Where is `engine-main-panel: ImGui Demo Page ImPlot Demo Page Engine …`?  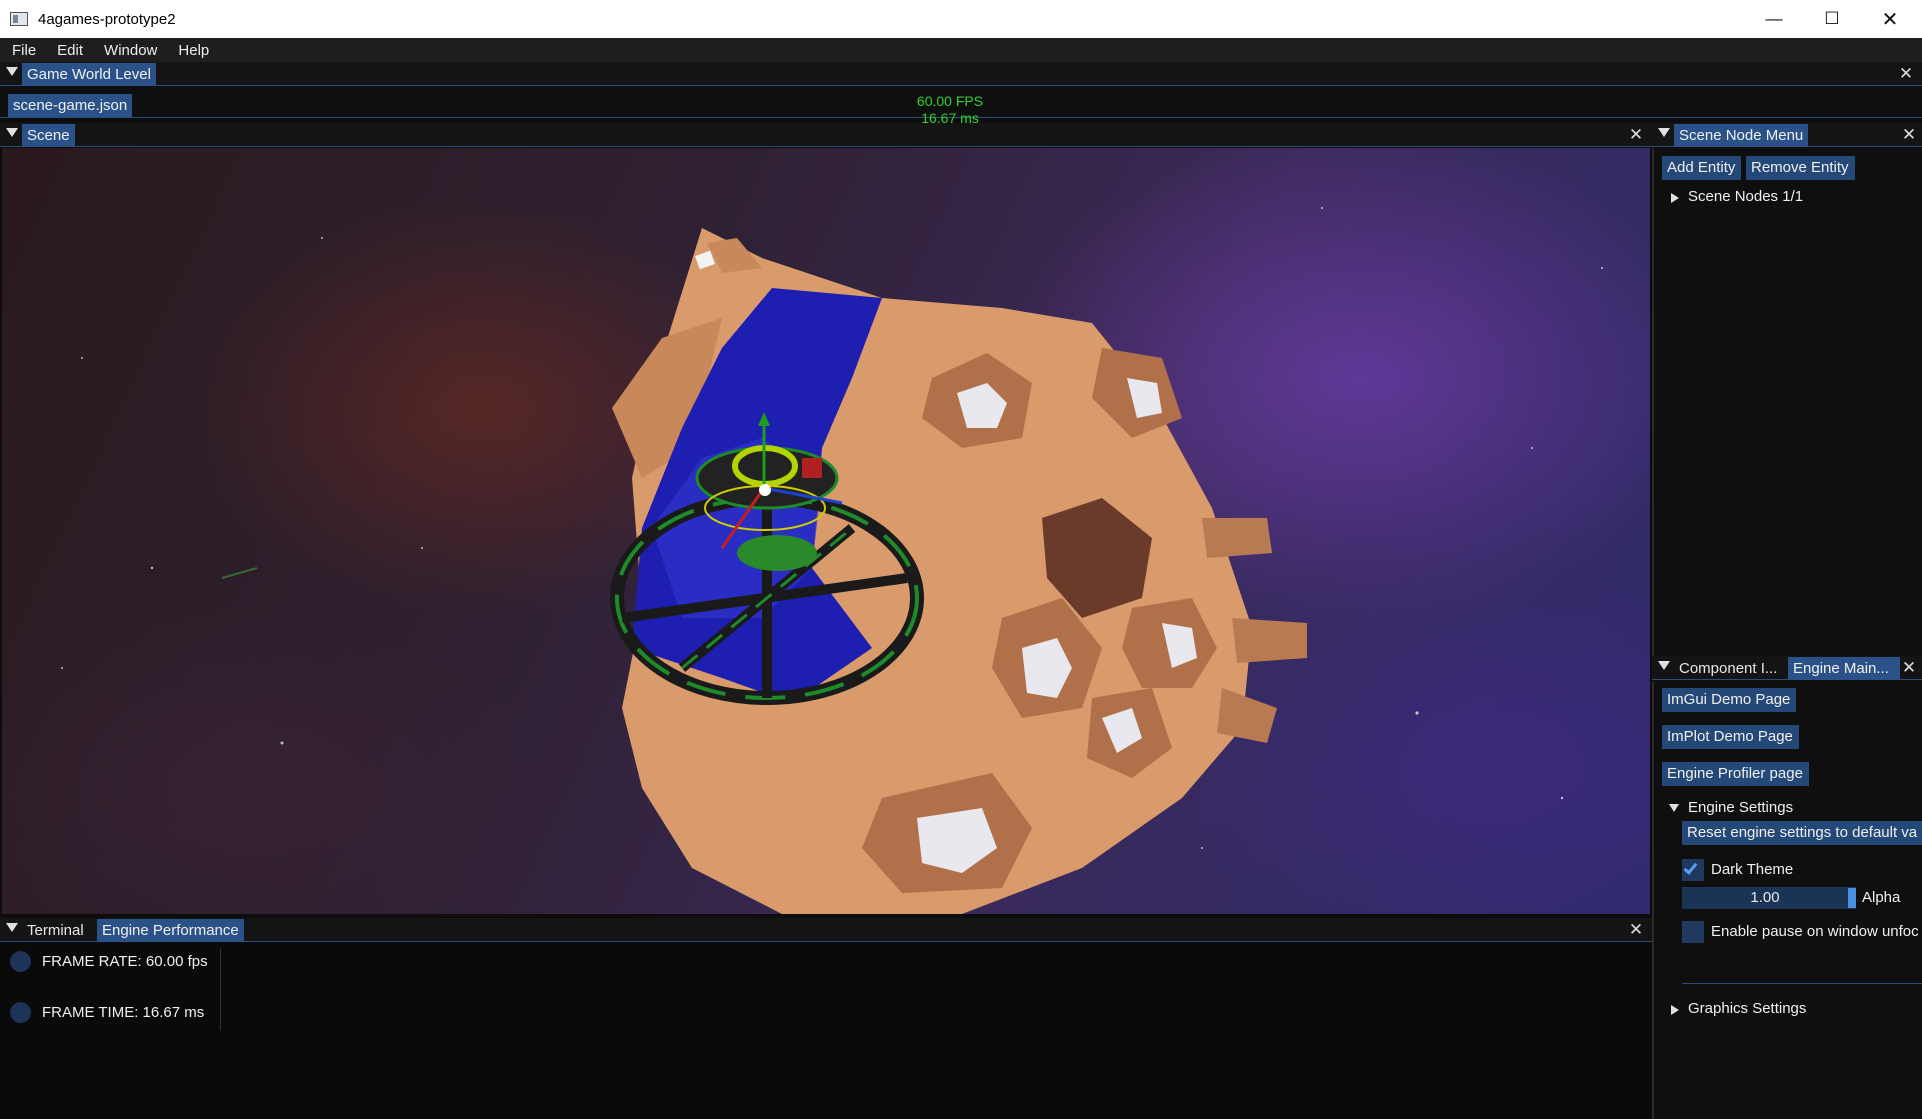 engine-main-panel: ImGui Demo Page ImPlot Demo Page Engine … is located at coordinates (1787, 900).